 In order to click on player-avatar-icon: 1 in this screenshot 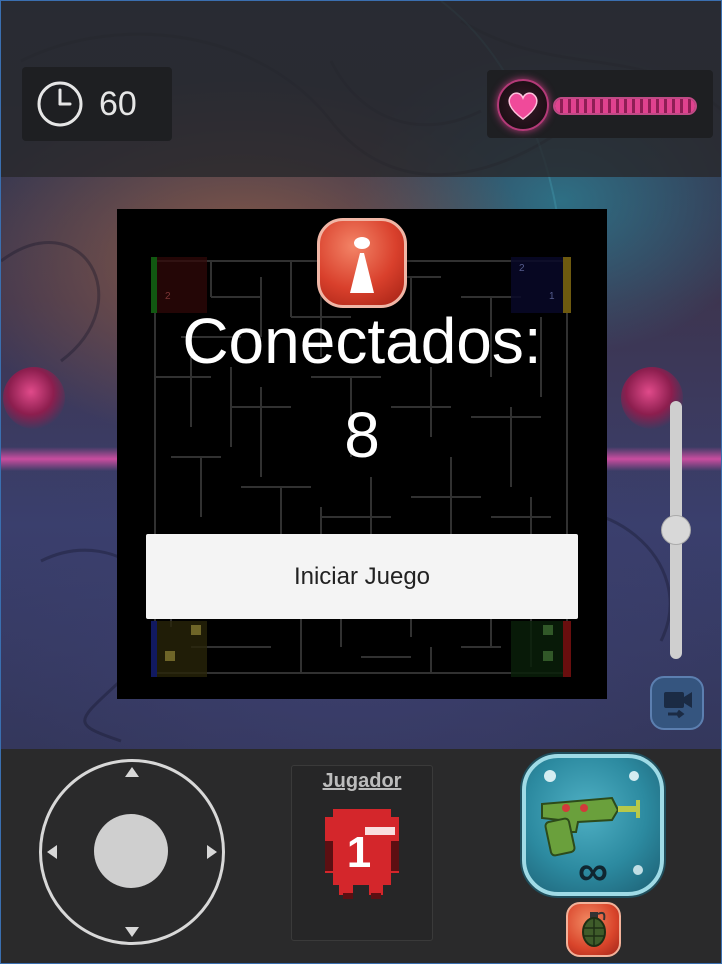, I will do `click(362, 854)`.